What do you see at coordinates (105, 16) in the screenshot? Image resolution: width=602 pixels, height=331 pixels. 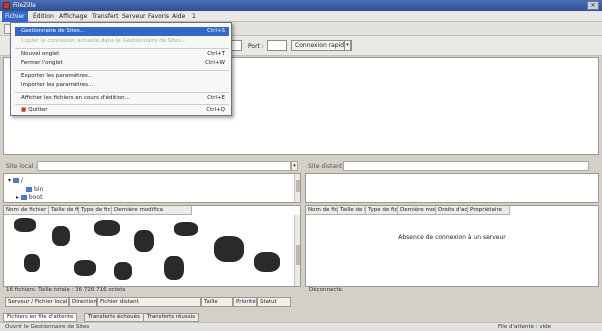 I see `menu-transfert: Transfert` at bounding box center [105, 16].